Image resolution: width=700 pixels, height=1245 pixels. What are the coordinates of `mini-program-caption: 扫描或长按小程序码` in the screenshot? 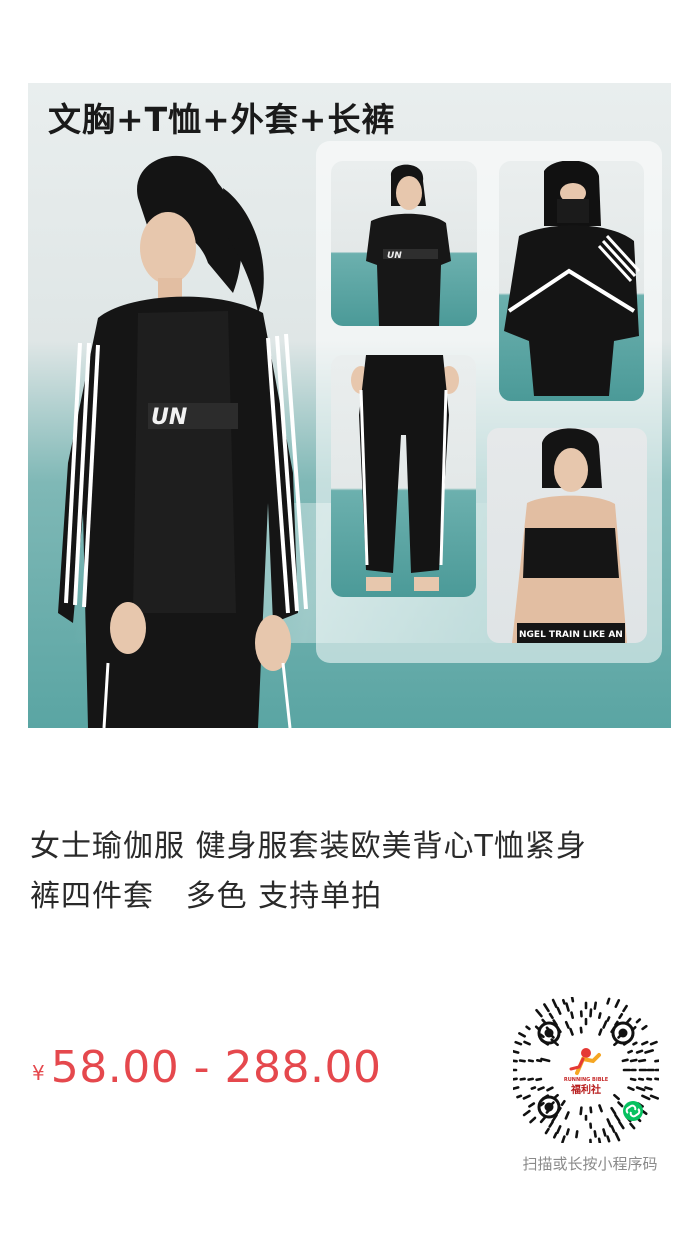 It's located at (590, 1164).